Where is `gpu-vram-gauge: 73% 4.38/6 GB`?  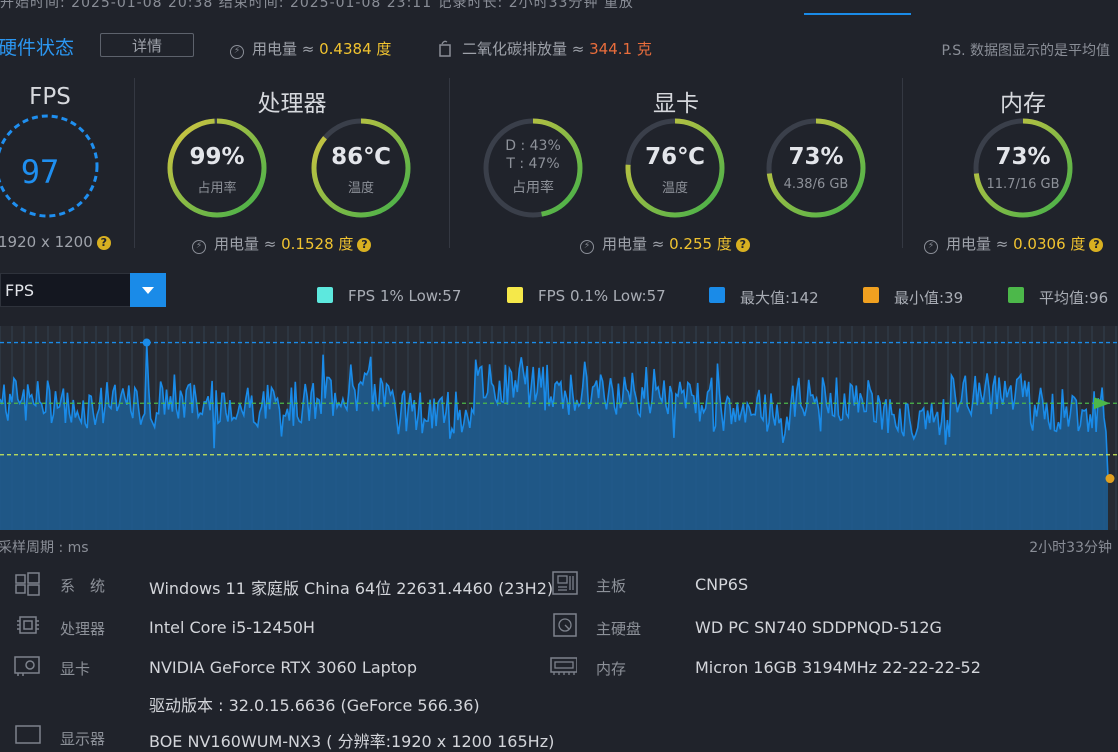 gpu-vram-gauge: 73% 4.38/6 GB is located at coordinates (816, 168).